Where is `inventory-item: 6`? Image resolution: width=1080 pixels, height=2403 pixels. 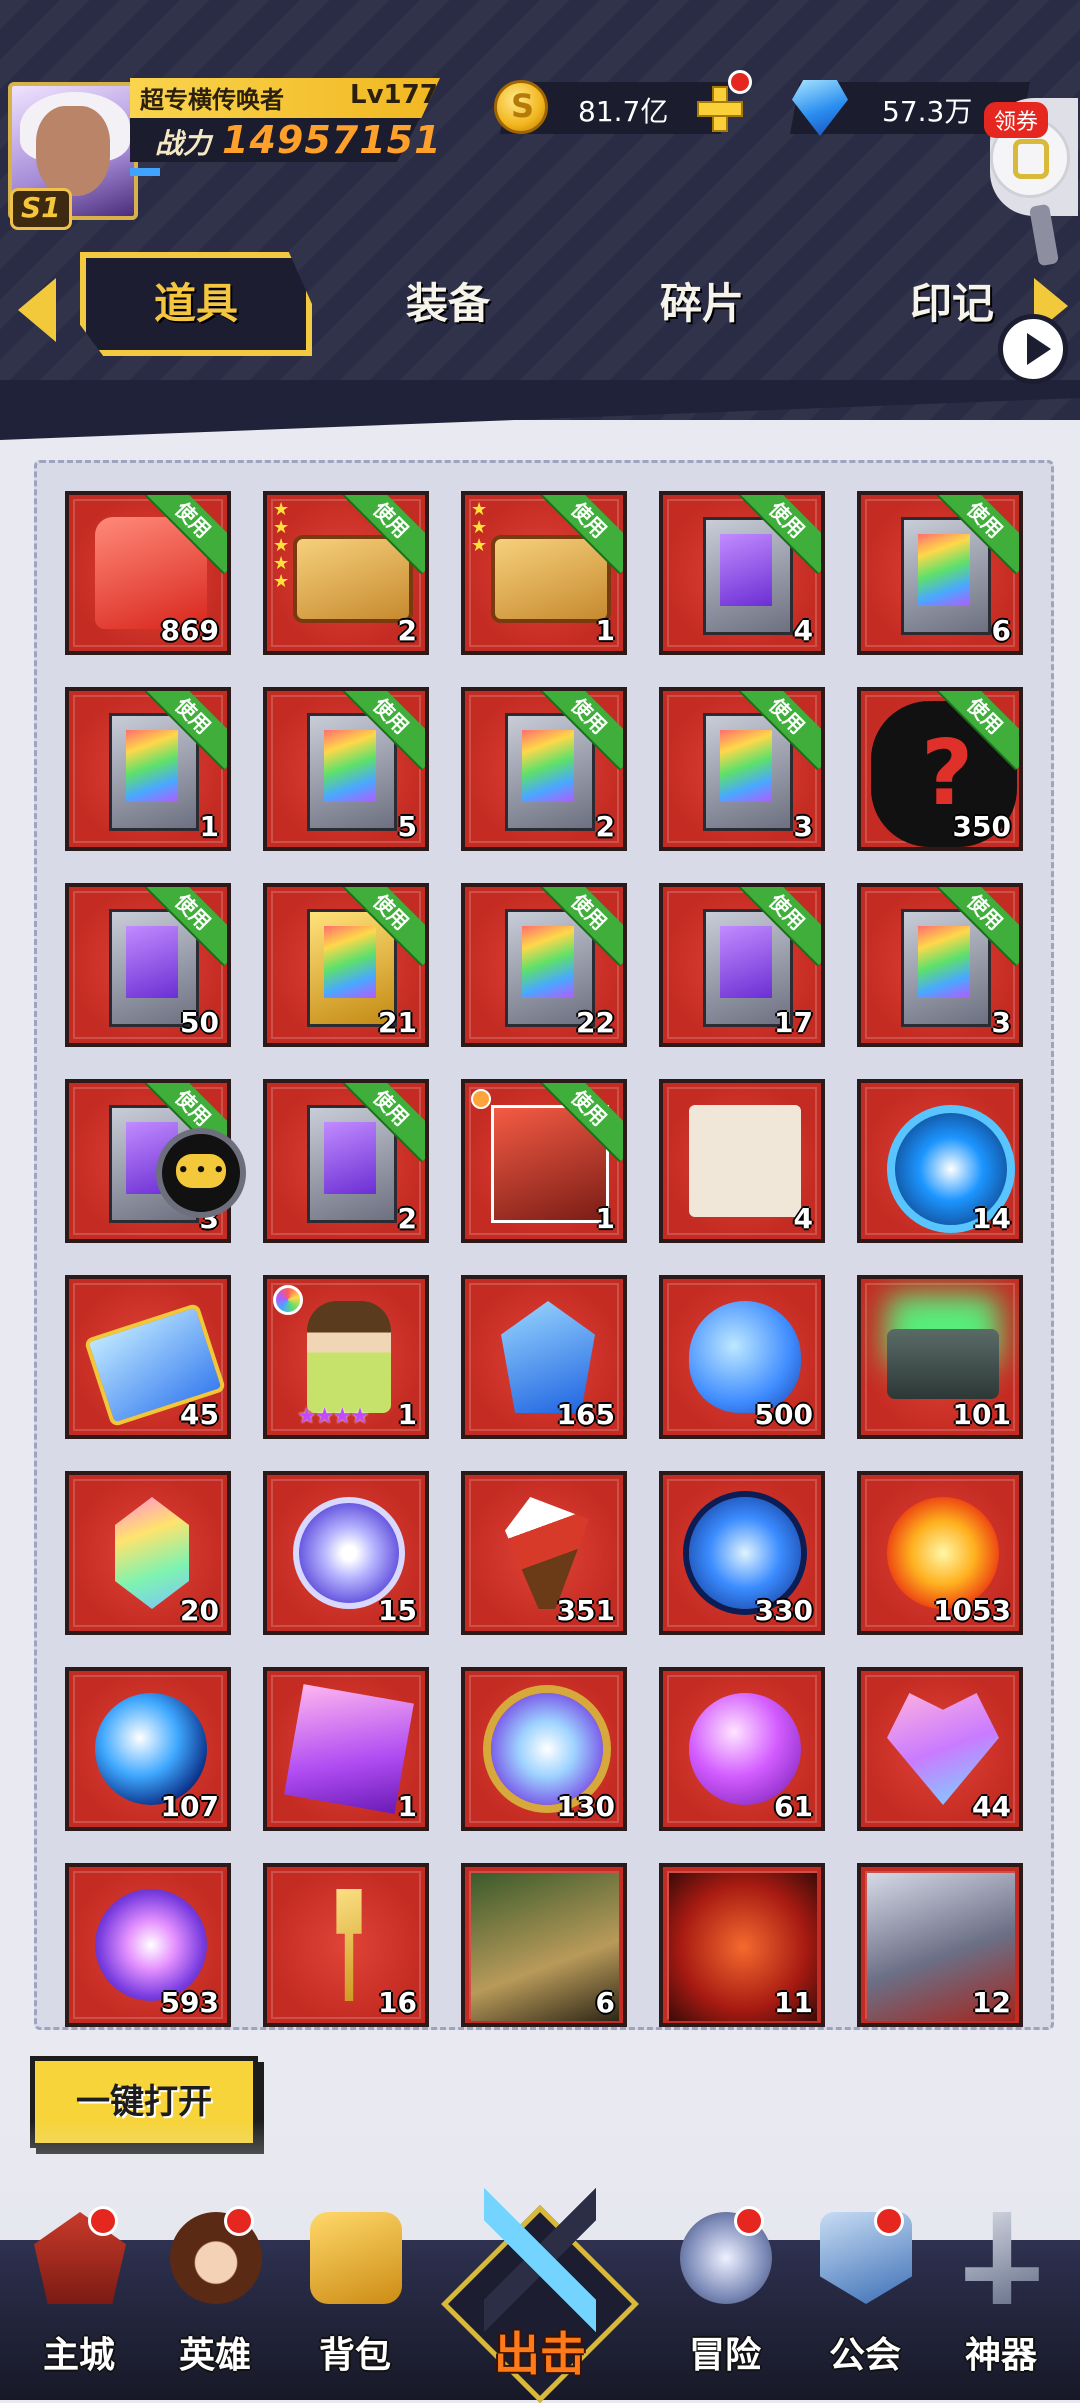 inventory-item: 6 is located at coordinates (544, 1945).